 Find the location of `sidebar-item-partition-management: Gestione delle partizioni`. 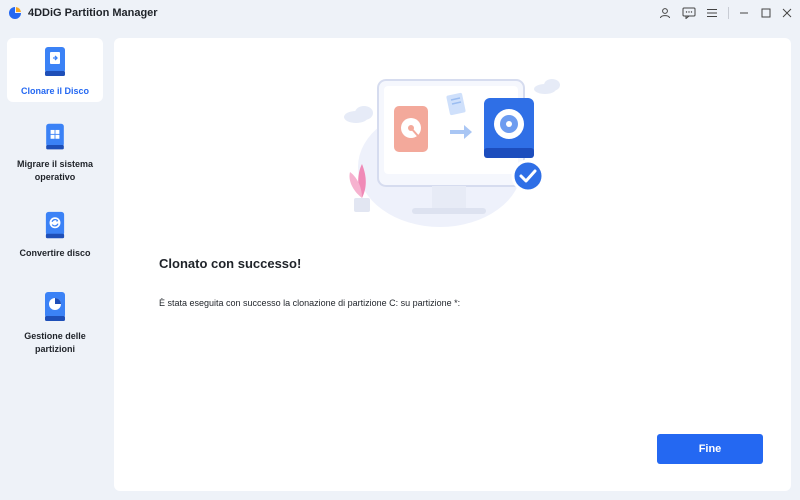

sidebar-item-partition-management: Gestione delle partizioni is located at coordinates (55, 323).